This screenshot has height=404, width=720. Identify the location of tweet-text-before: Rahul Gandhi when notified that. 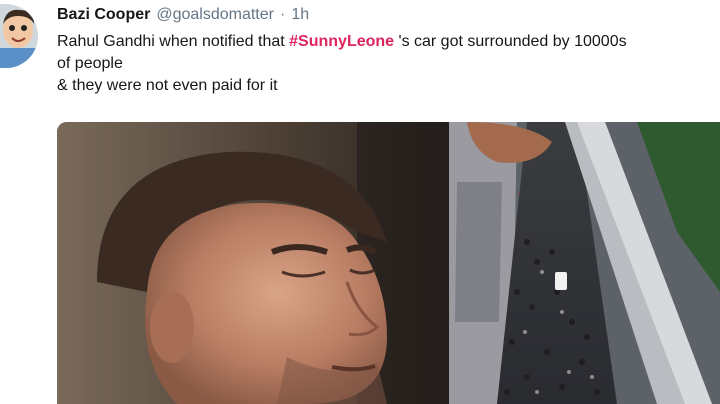
(173, 41).